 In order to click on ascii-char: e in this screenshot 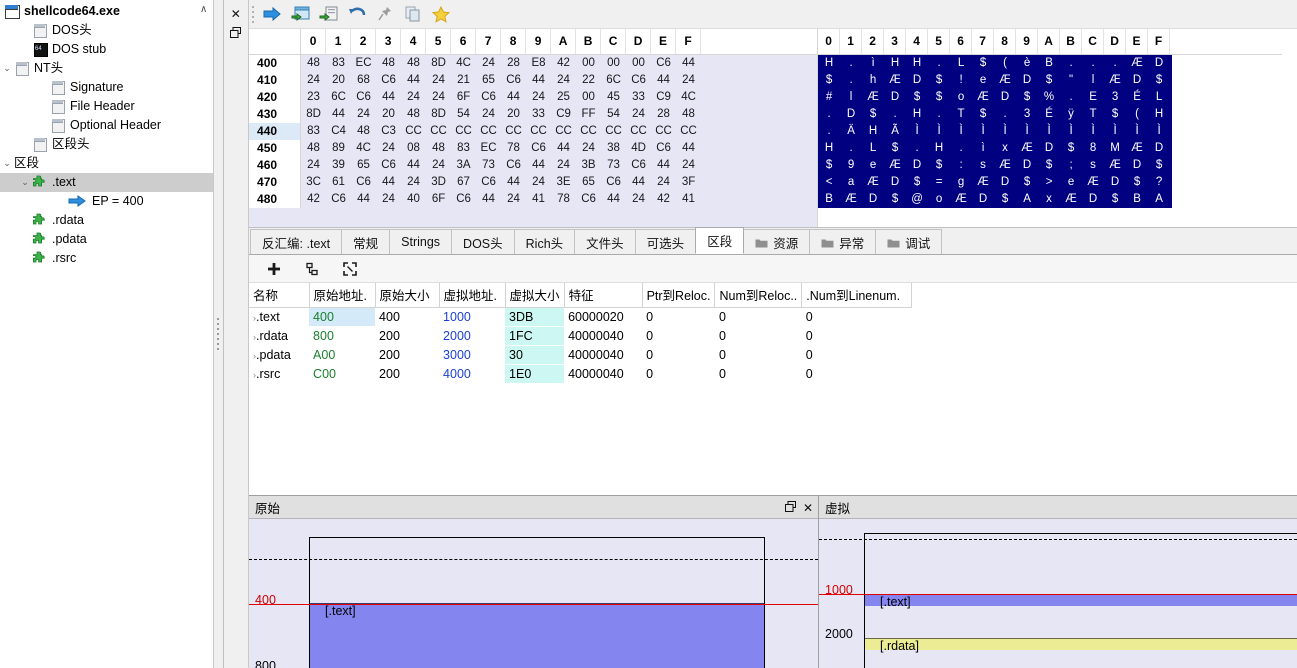, I will do `click(1071, 182)`.